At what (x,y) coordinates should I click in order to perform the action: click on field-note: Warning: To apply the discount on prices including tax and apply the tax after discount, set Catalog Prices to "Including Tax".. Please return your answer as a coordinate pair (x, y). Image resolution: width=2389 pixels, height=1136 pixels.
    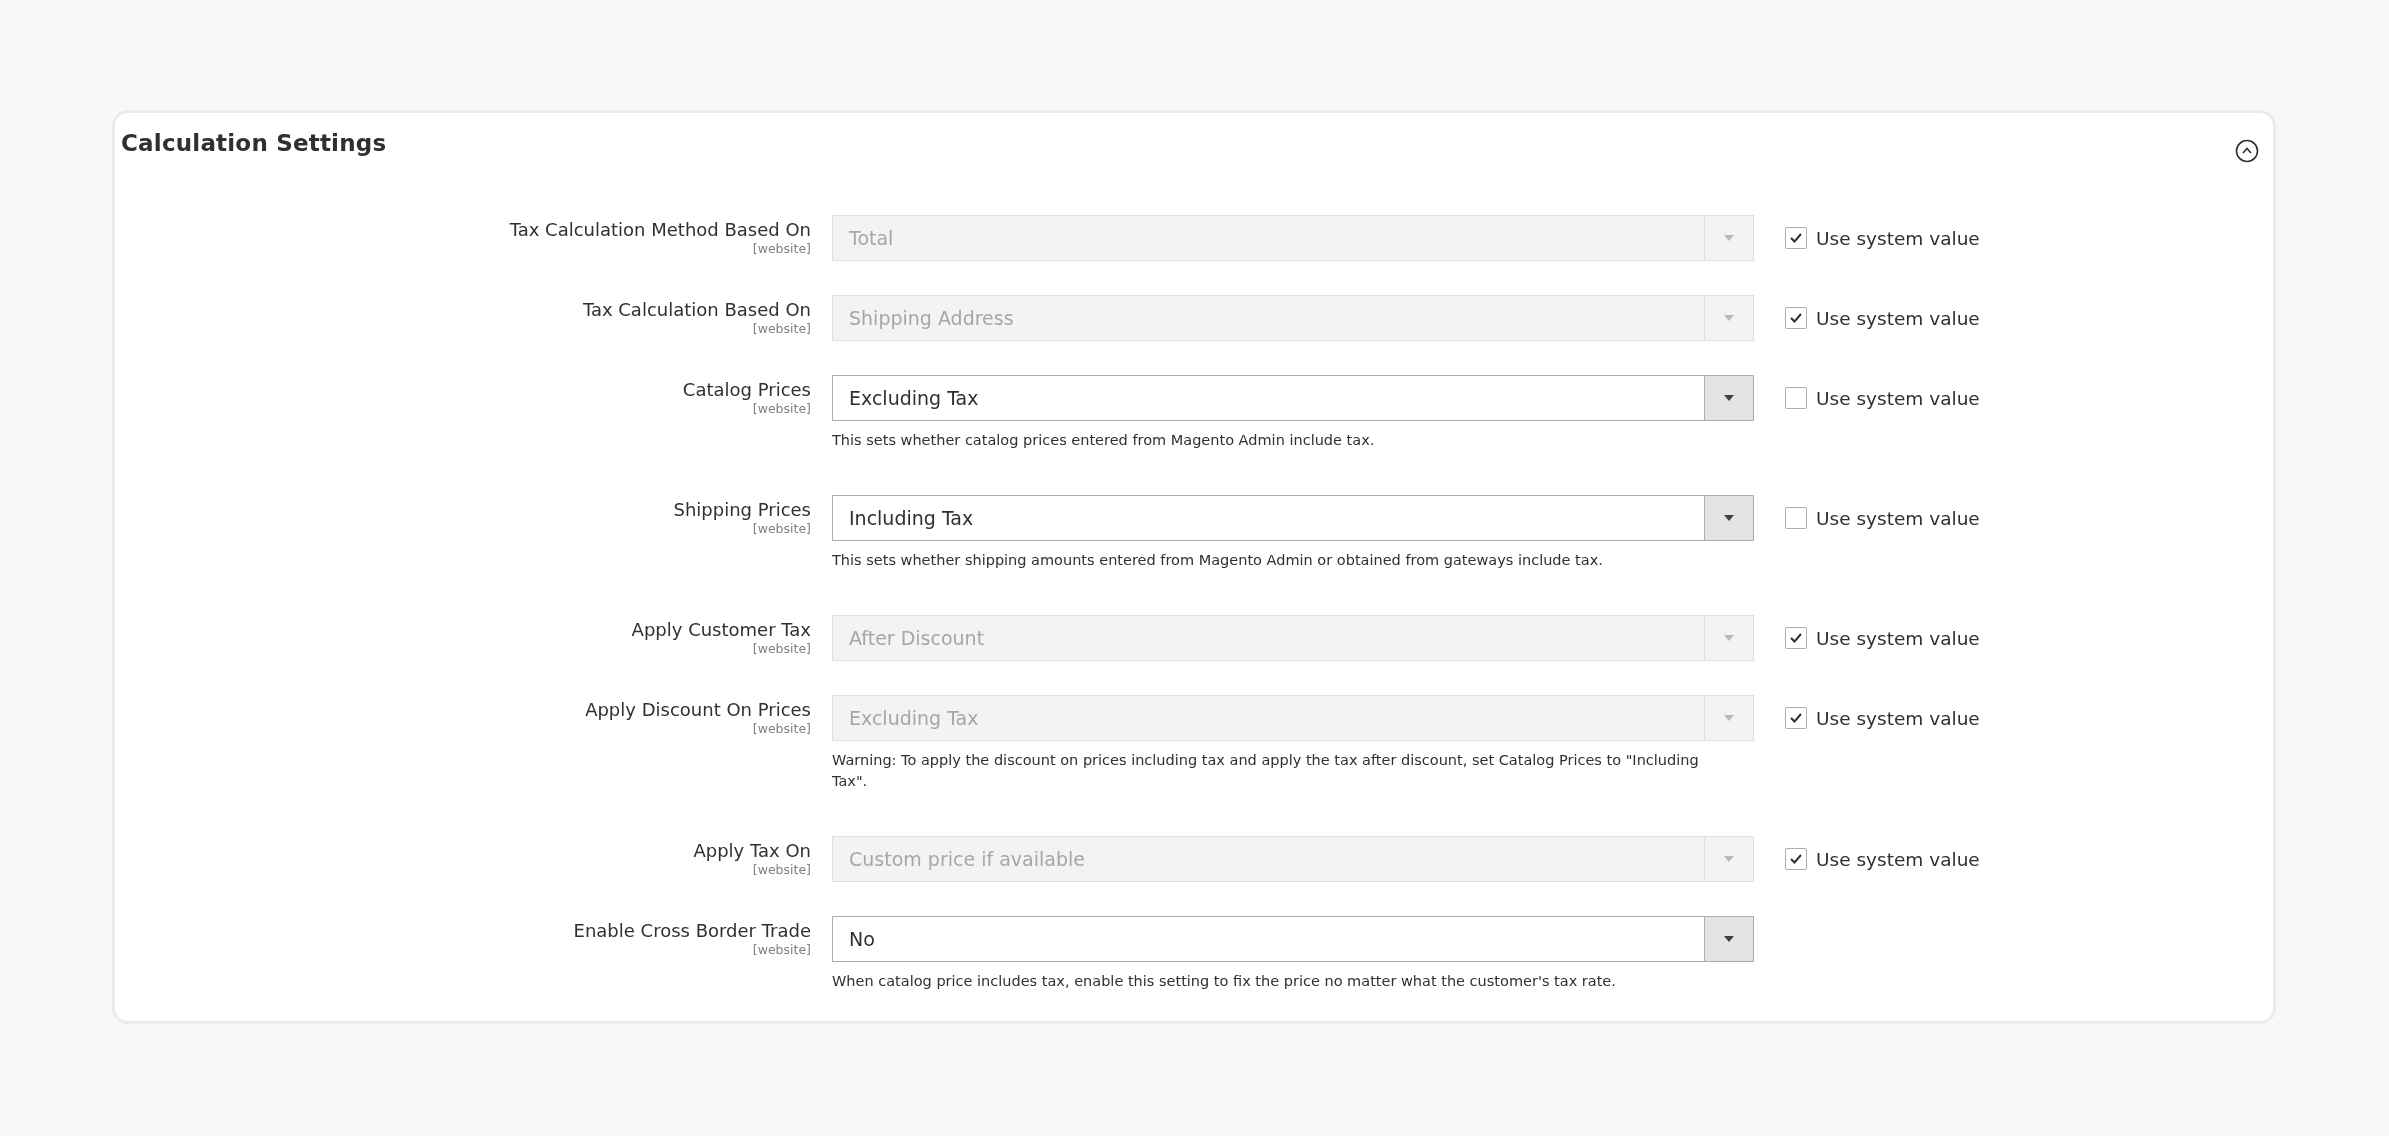
    Looking at the image, I should click on (1266, 771).